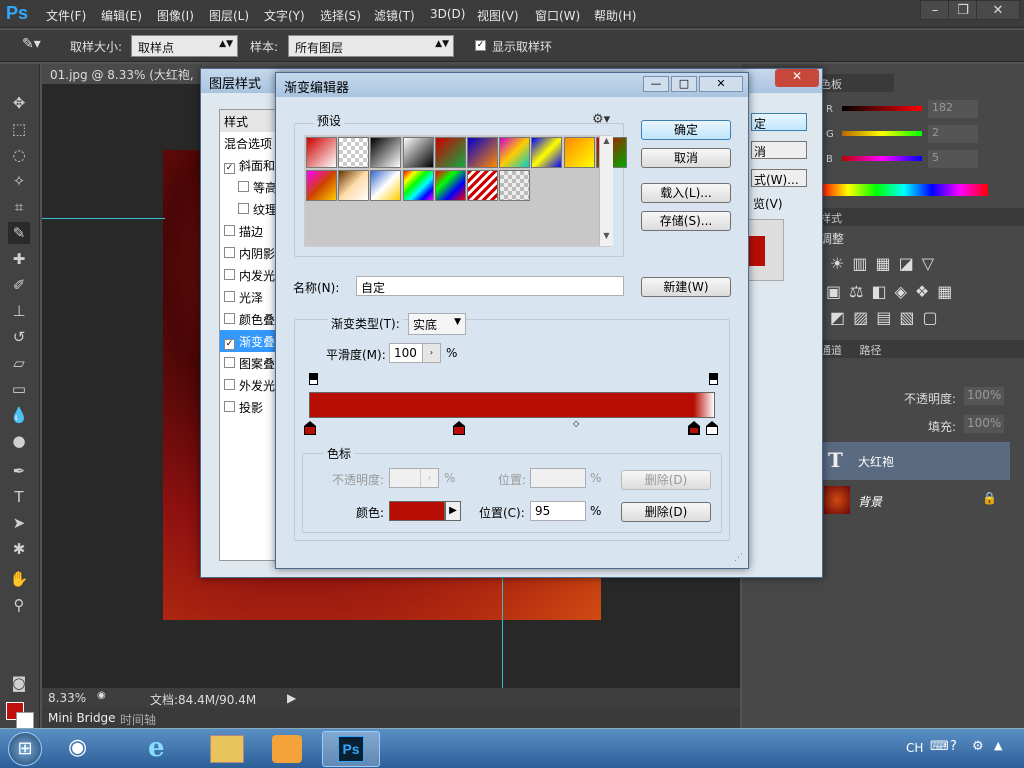 This screenshot has height=768, width=1024. I want to click on tab-channels: 通道, so click(831, 350).